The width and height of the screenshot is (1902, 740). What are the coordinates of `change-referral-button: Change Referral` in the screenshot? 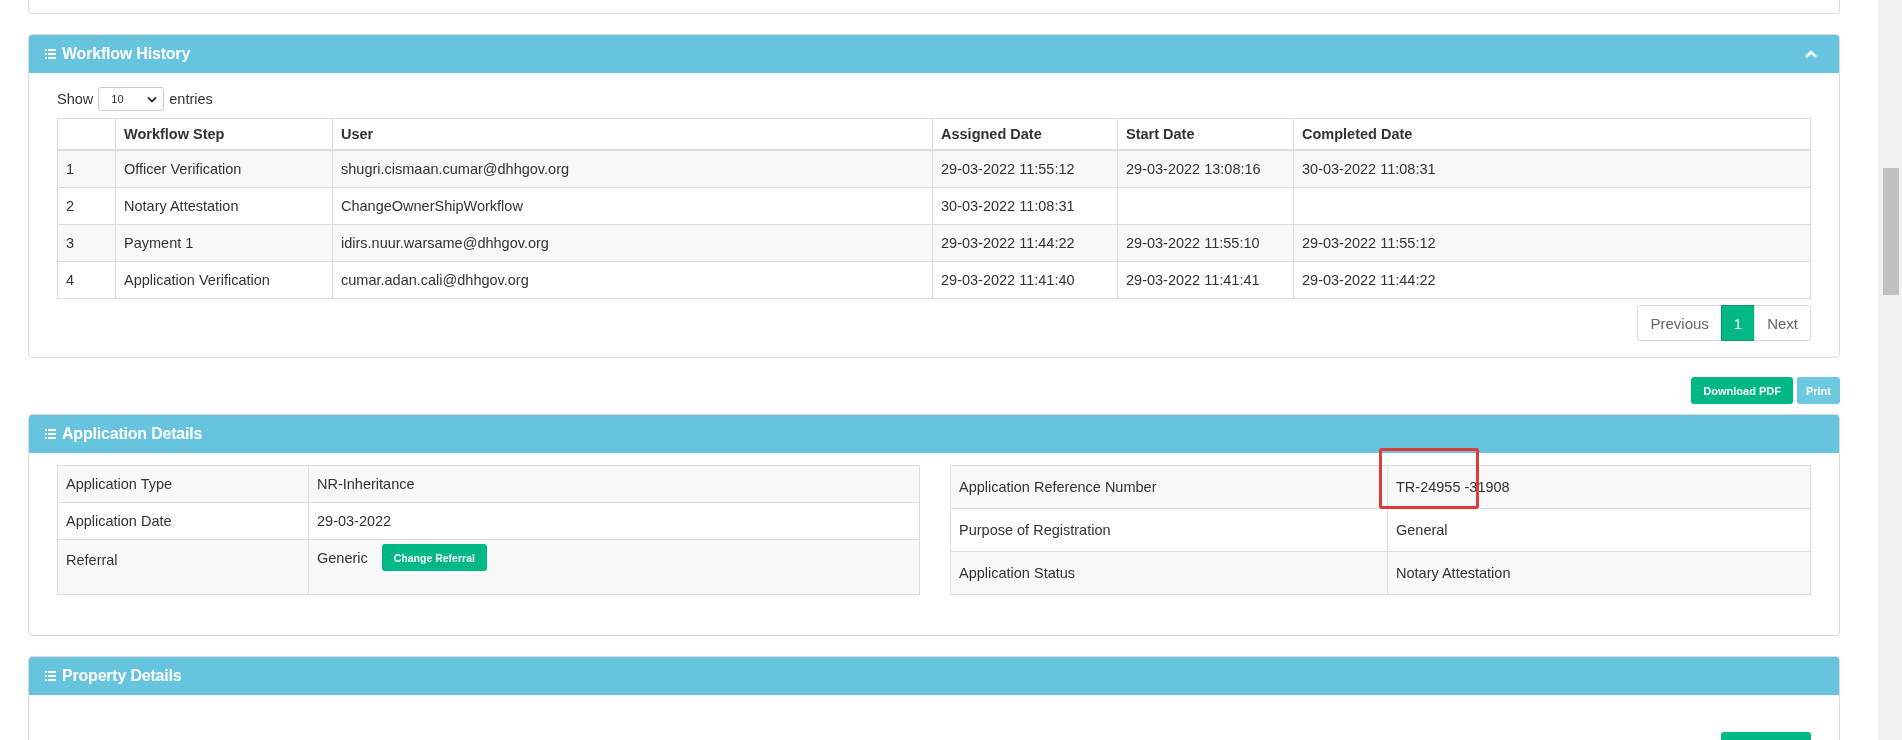 It's located at (434, 557).